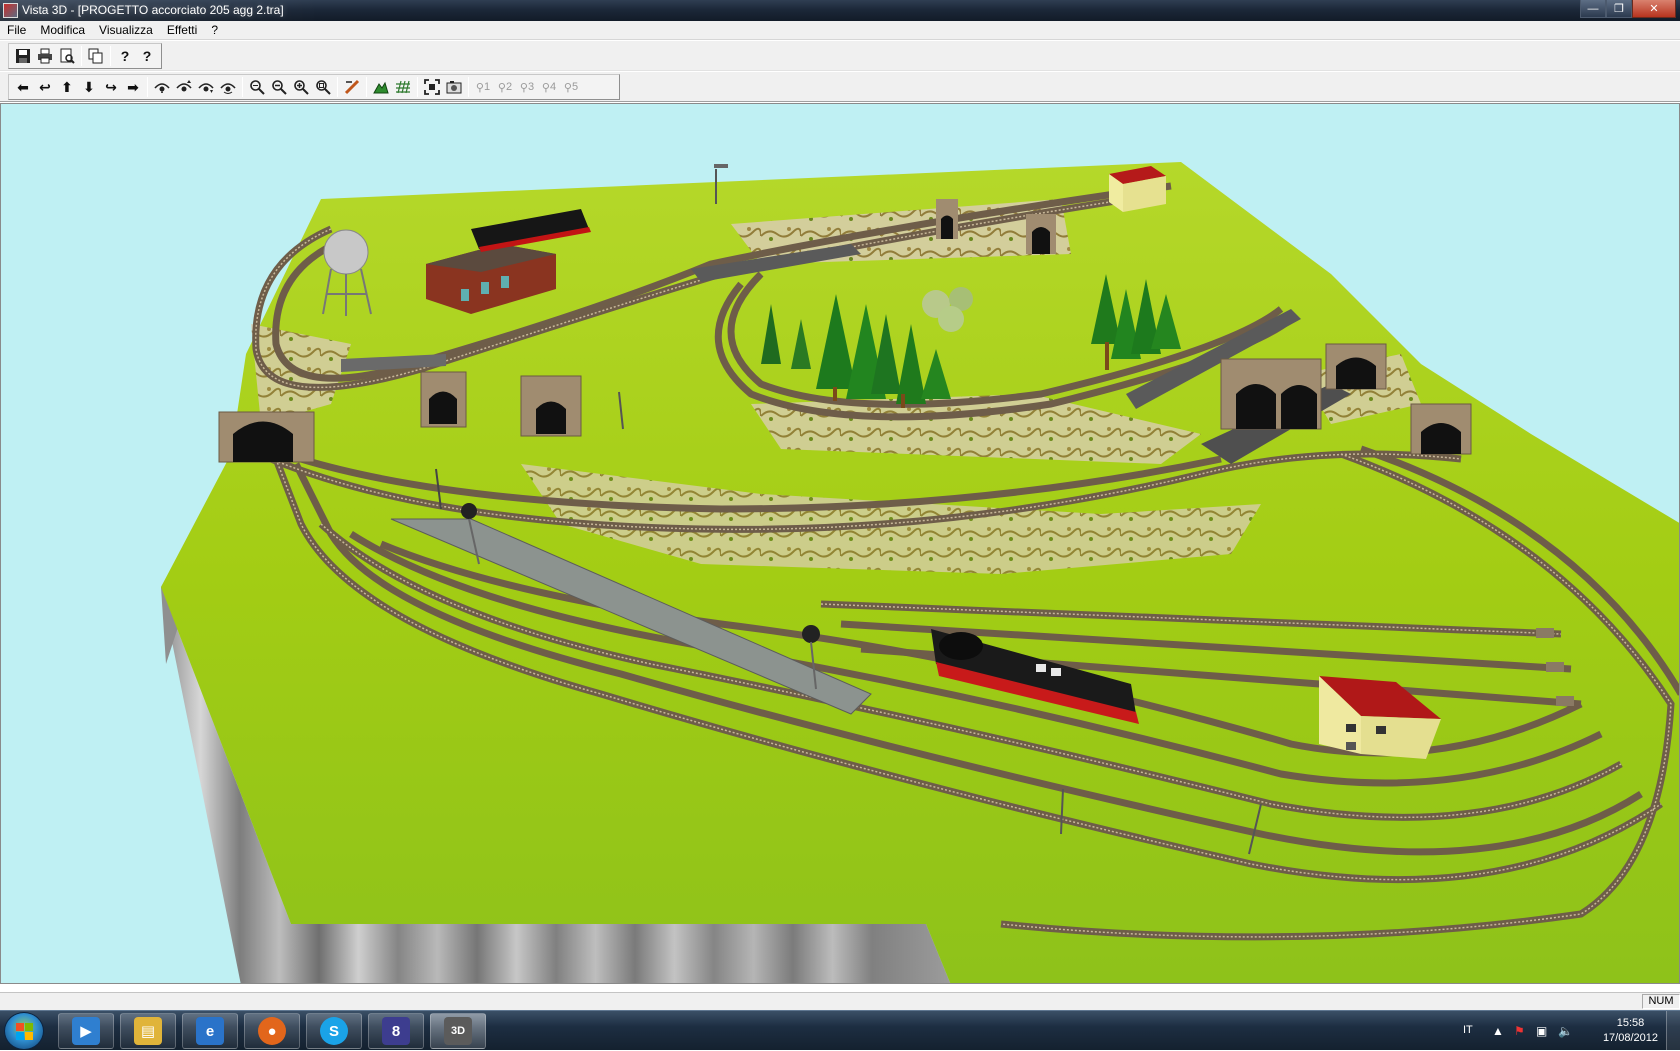  I want to click on zoom-in-icon, so click(301, 87).